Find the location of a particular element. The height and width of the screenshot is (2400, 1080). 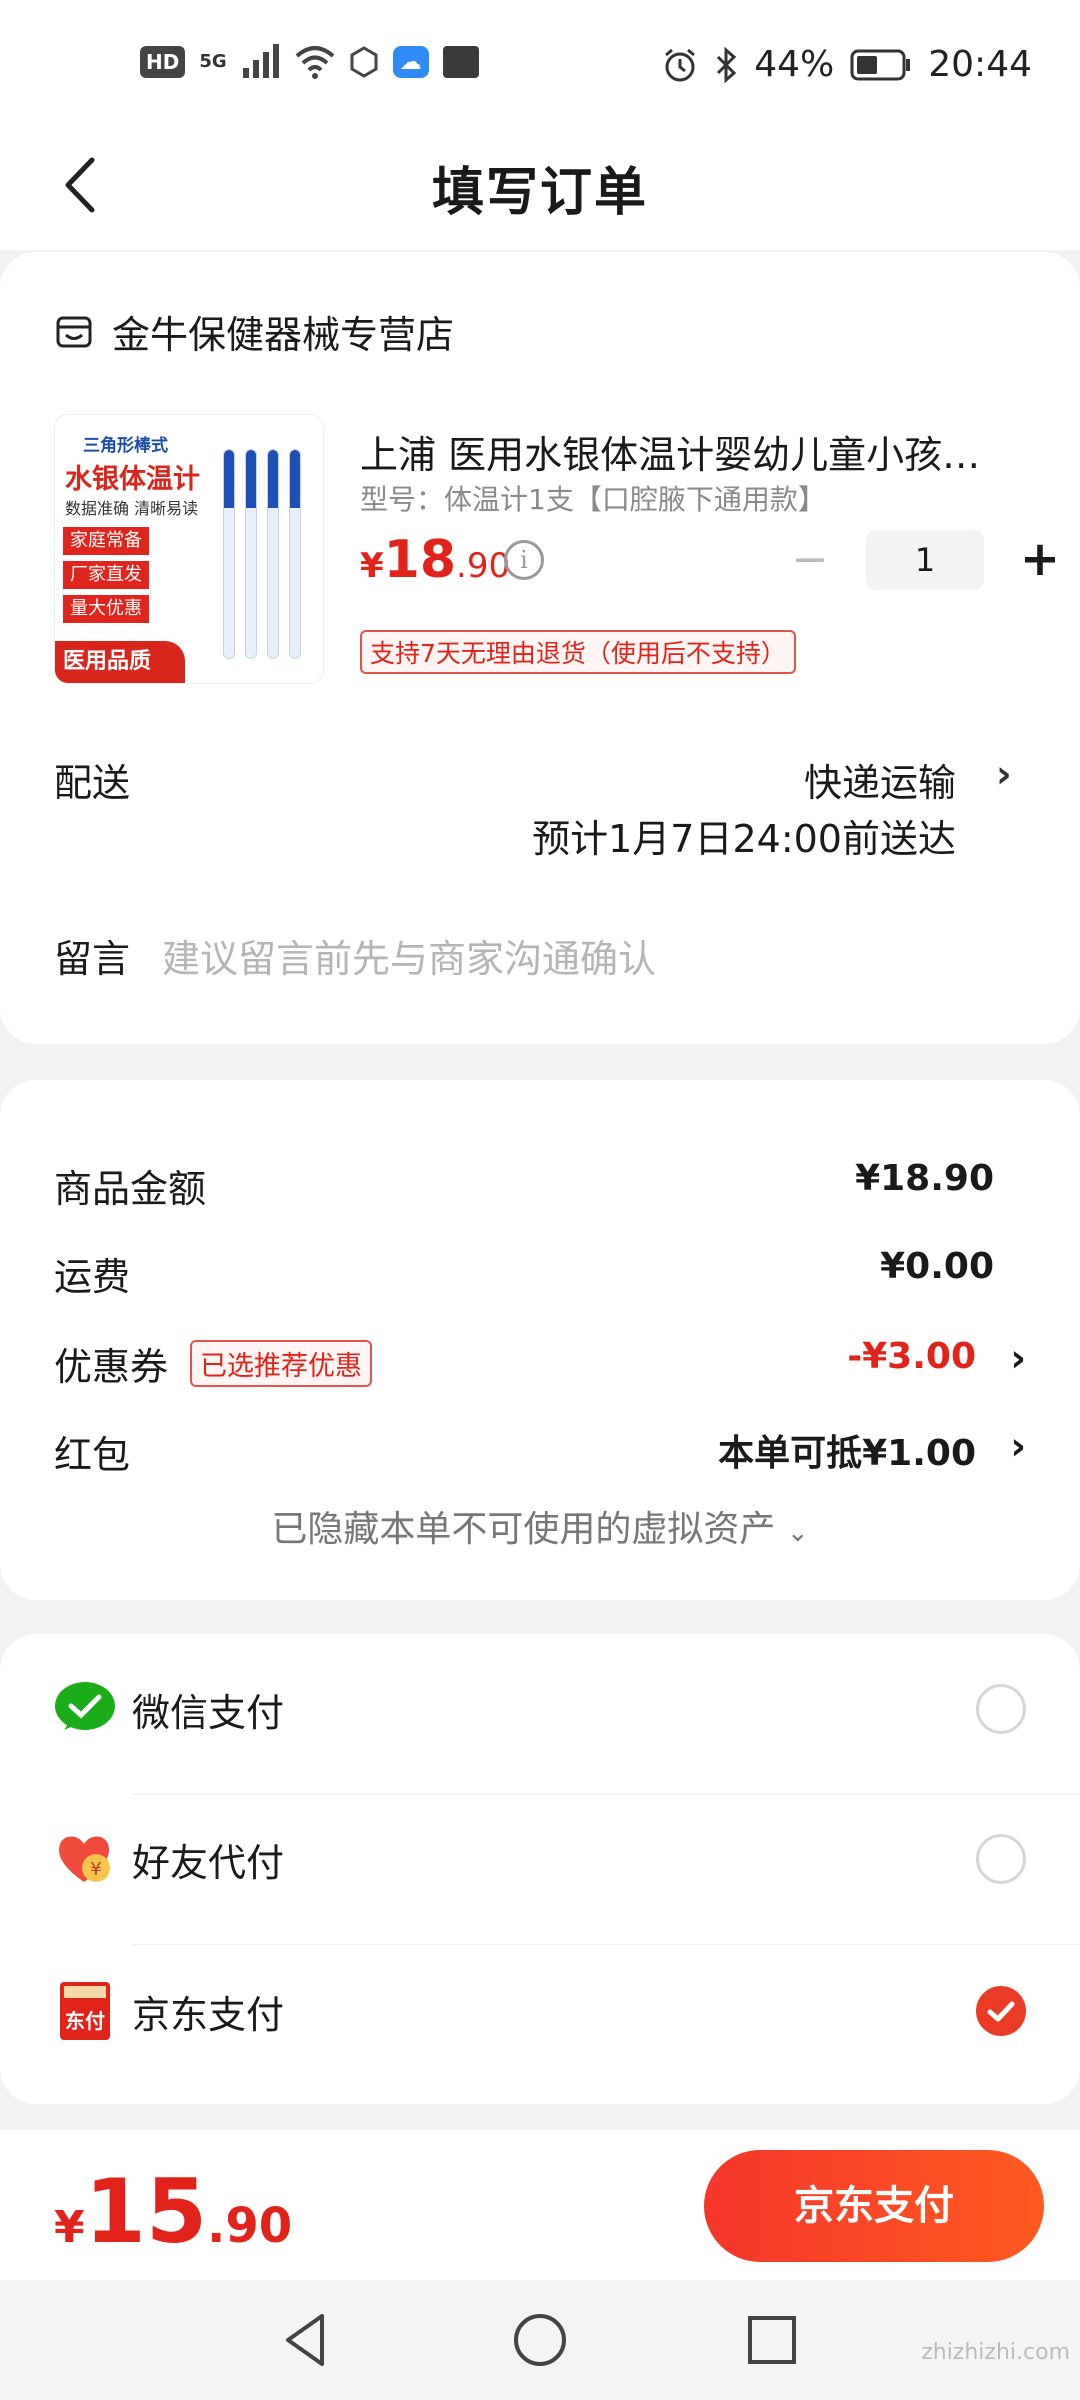

jd-pay-icon: 东付 is located at coordinates (85, 2011).